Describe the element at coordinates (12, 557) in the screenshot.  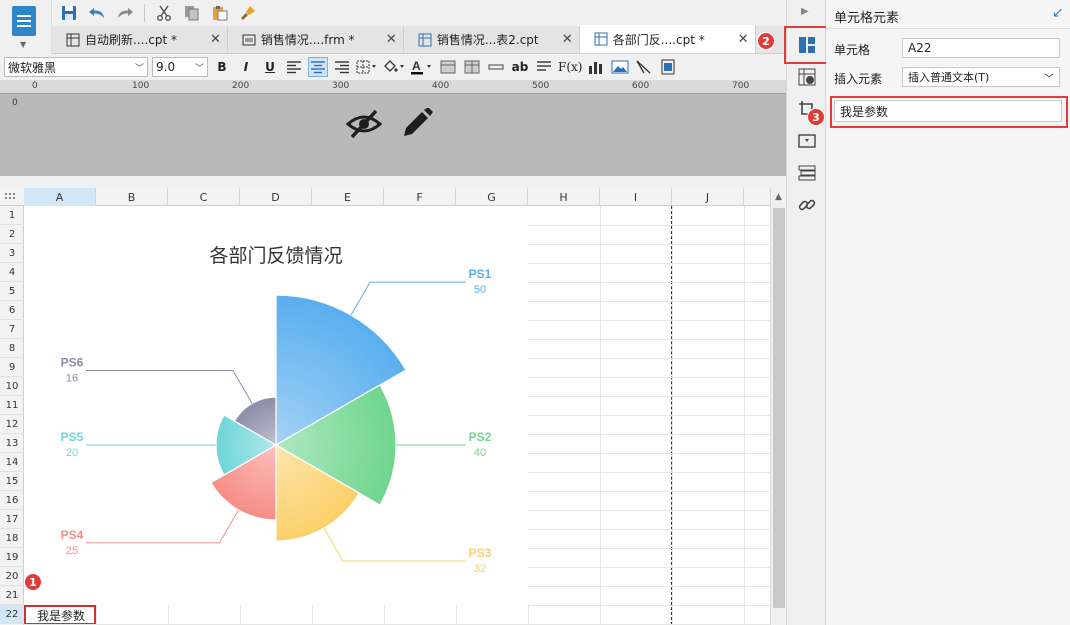
I see `row-header-19: 19` at that location.